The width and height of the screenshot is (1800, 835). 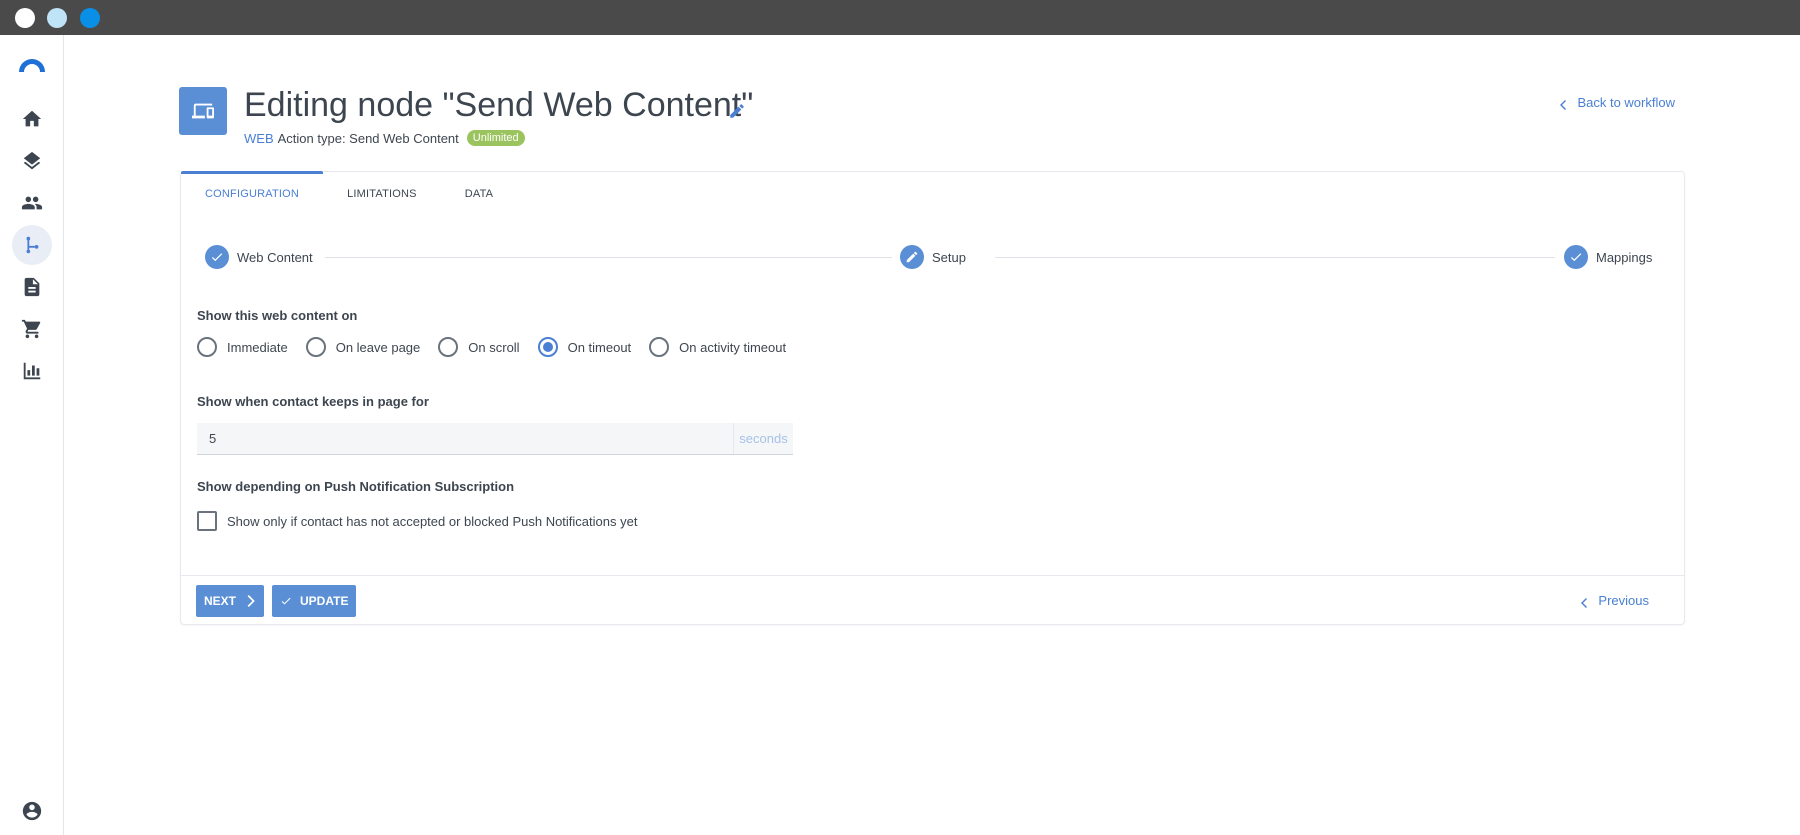 I want to click on bar-chart-icon, so click(x=32, y=371).